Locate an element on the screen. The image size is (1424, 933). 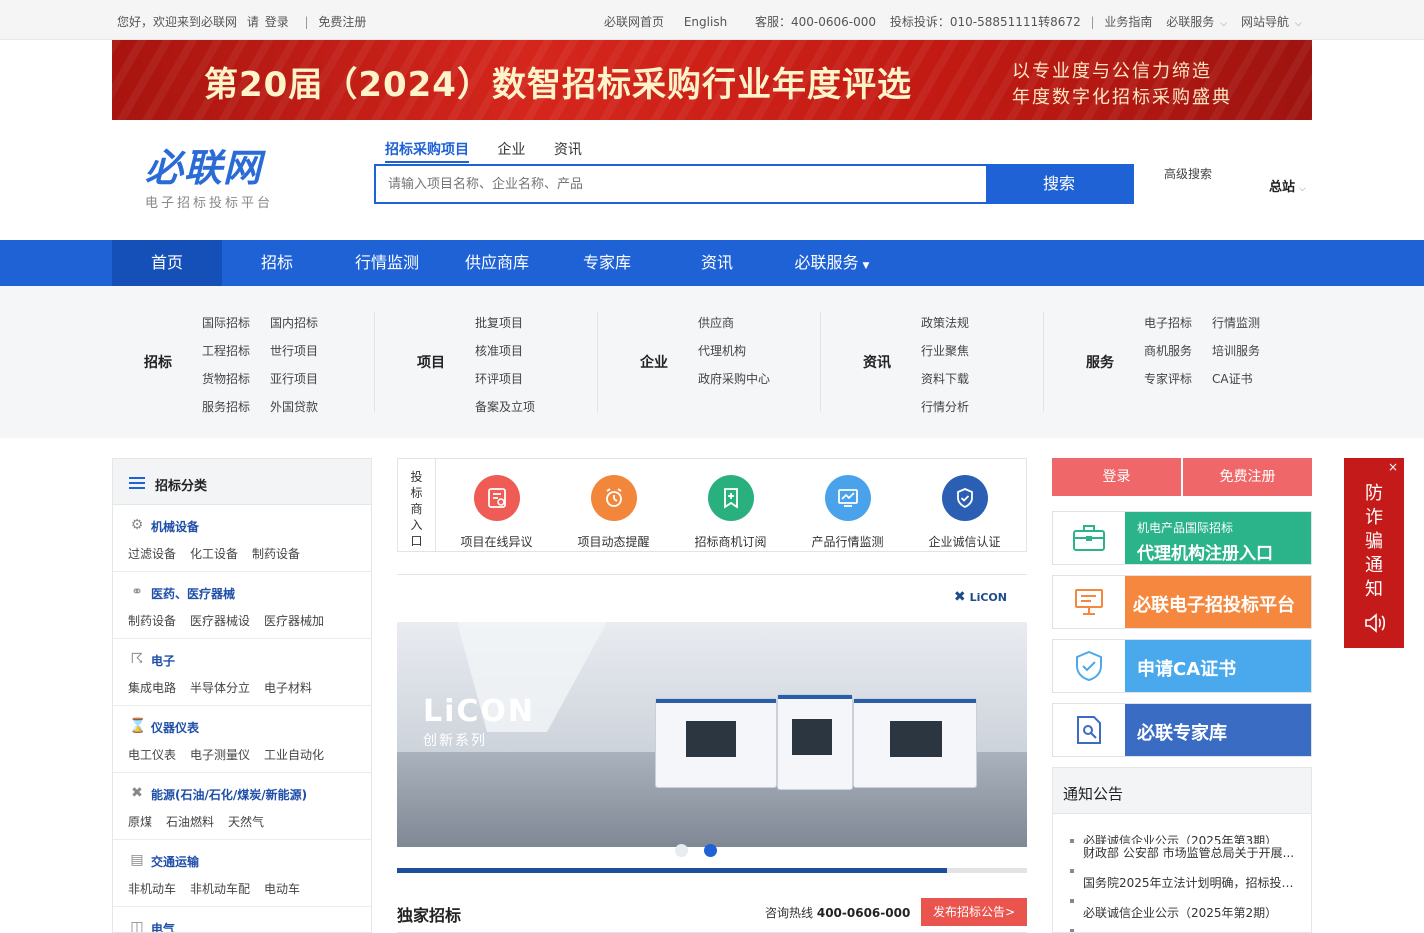
category-link: 批复项目 is located at coordinates (499, 322).